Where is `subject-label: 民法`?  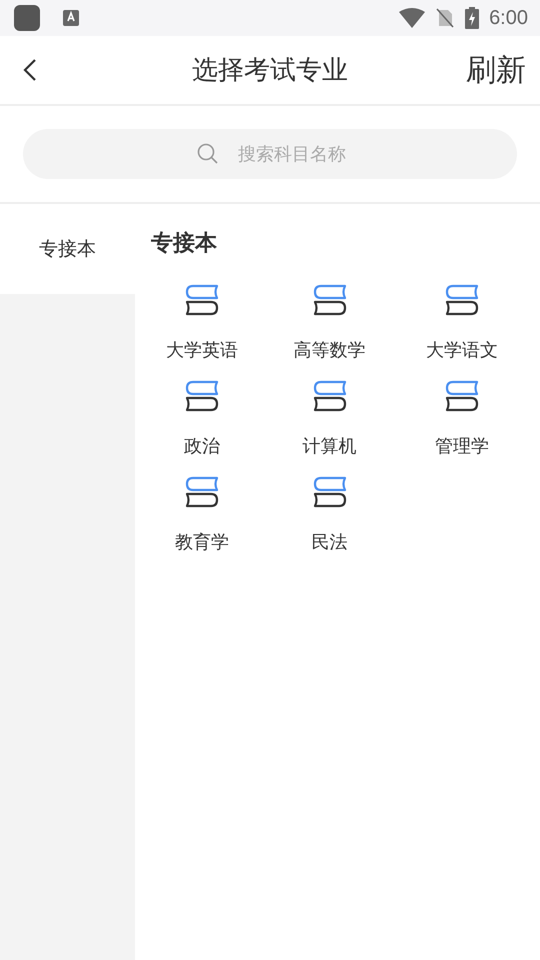 subject-label: 民法 is located at coordinates (330, 542).